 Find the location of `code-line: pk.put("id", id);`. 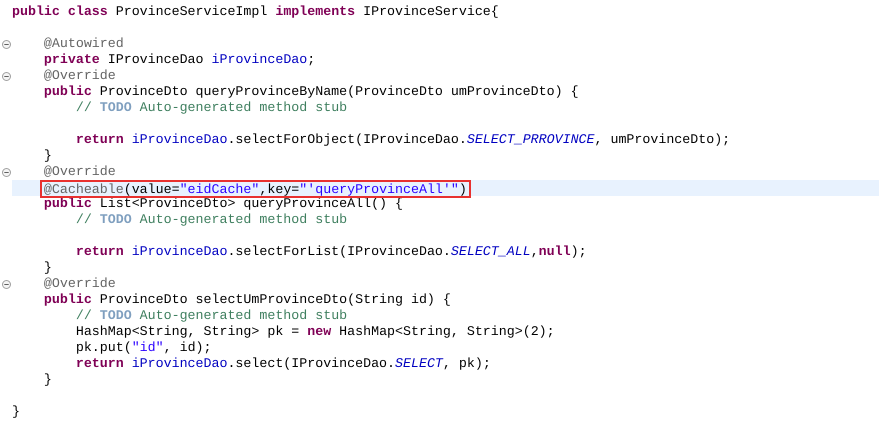

code-line: pk.put("id", id); is located at coordinates (143, 348).